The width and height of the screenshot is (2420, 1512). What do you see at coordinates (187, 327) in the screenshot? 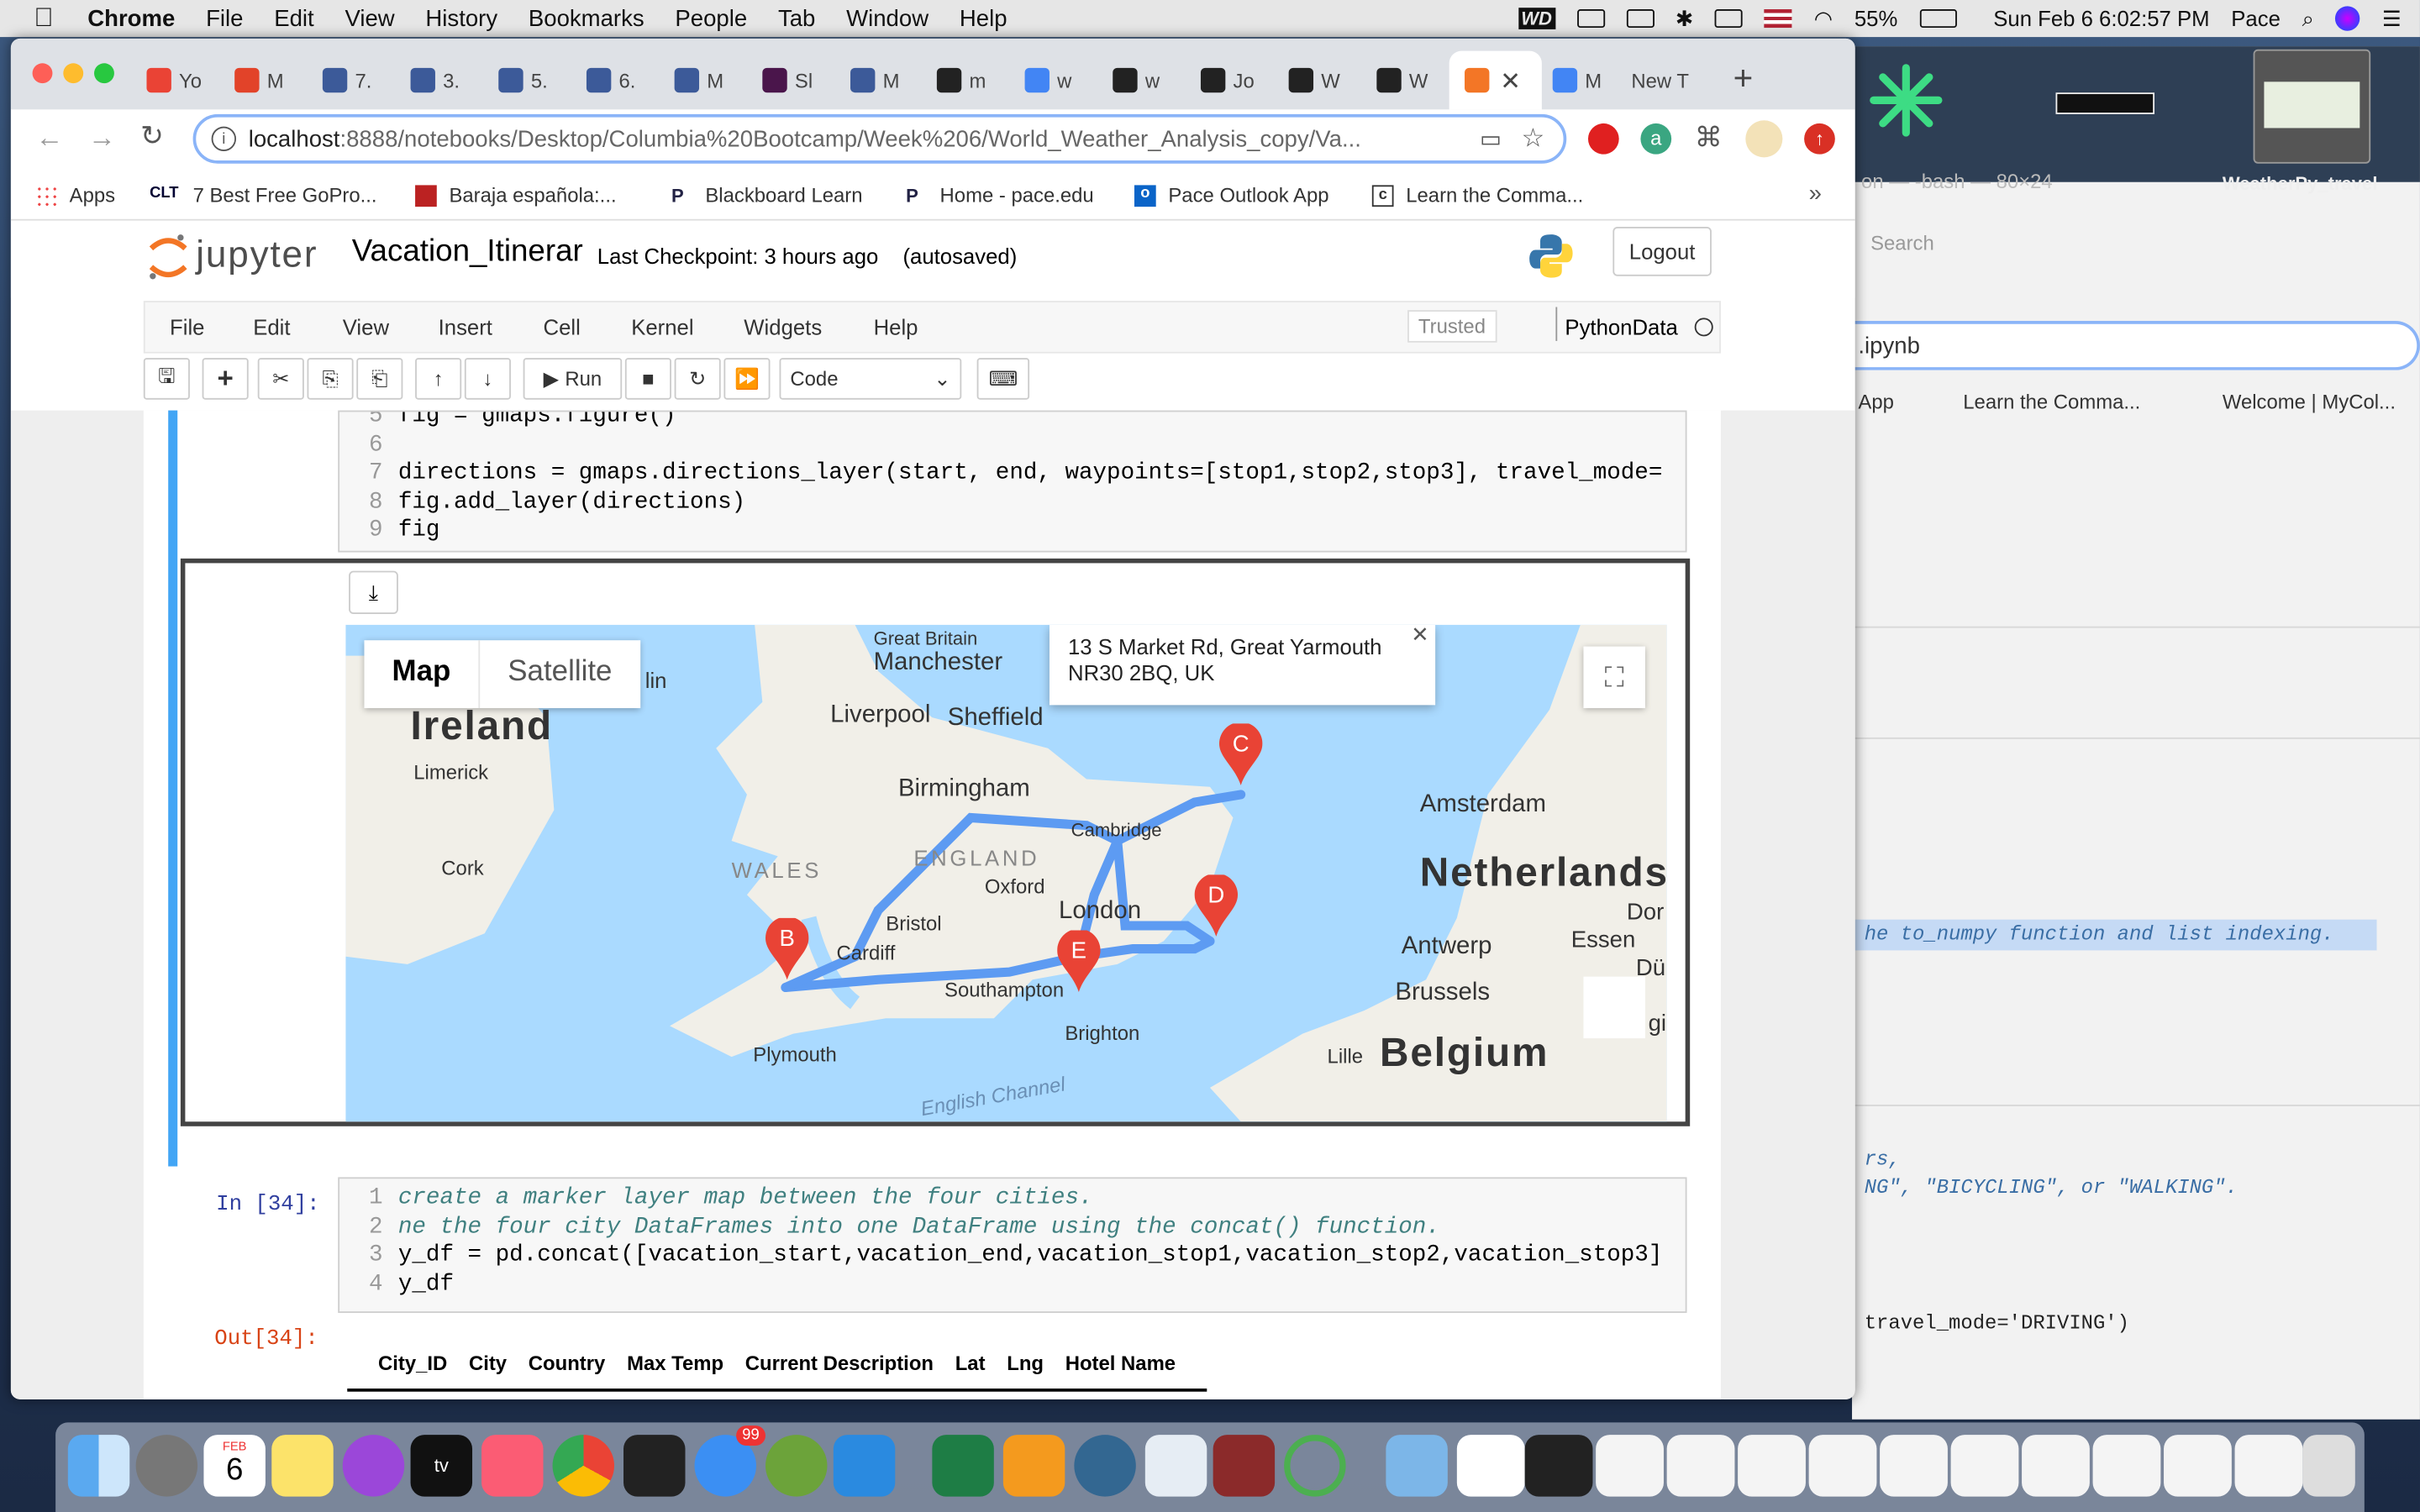
I see `nb-menu-file: File` at bounding box center [187, 327].